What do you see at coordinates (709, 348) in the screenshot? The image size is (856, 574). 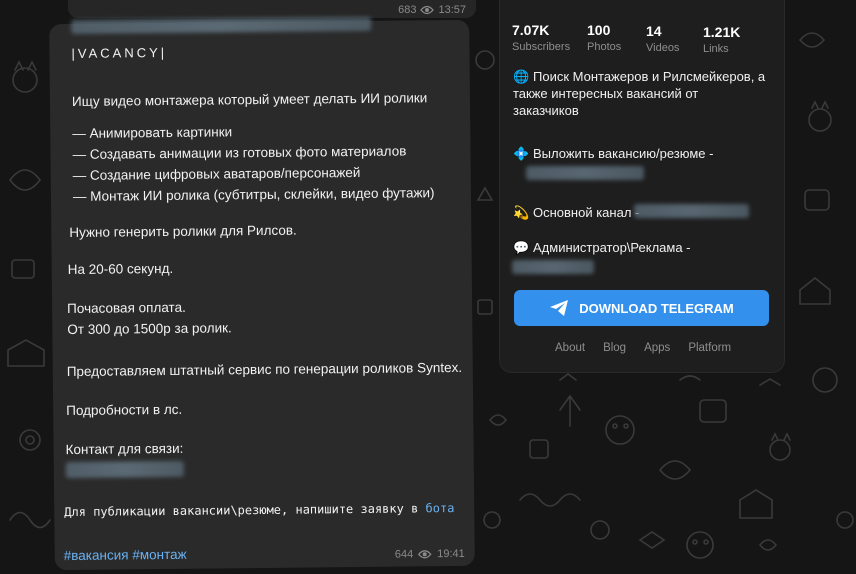 I see `footer-link-platform: Platform` at bounding box center [709, 348].